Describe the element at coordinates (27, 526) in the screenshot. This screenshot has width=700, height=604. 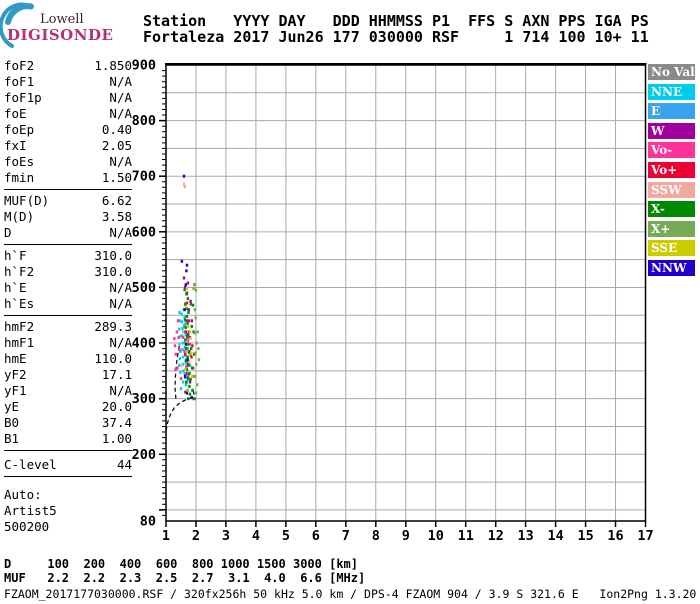
I see `autoscaling-line: 500200` at that location.